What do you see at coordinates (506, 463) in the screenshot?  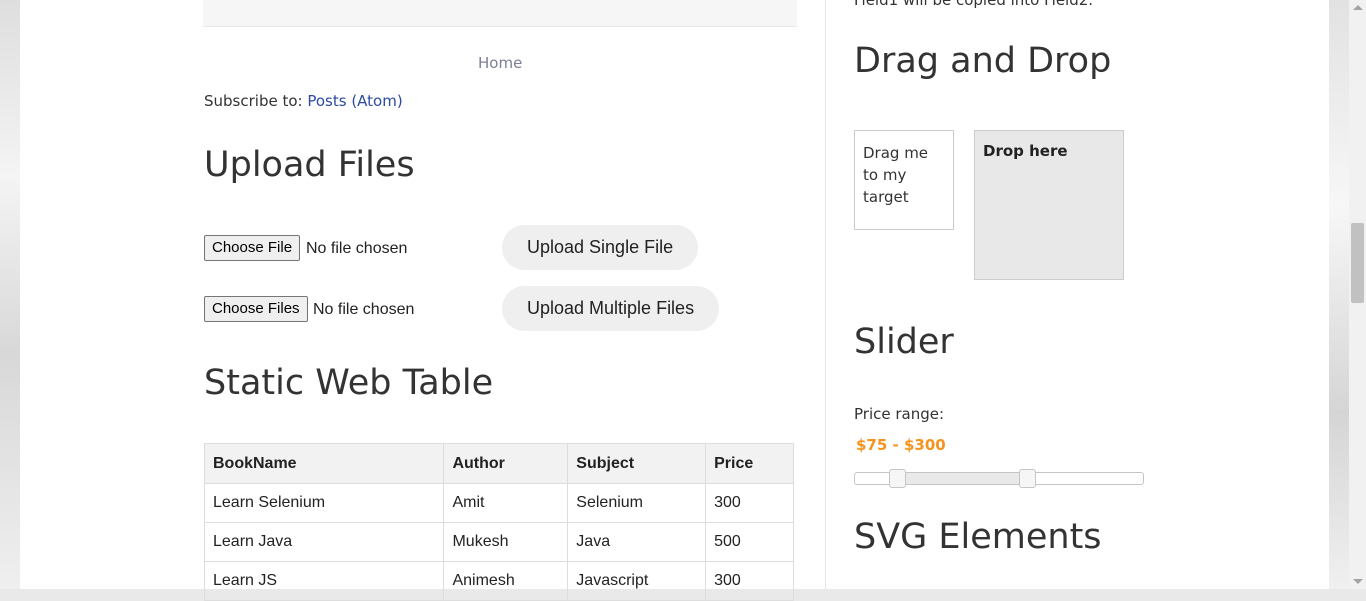 I see `column-header-author: Author` at bounding box center [506, 463].